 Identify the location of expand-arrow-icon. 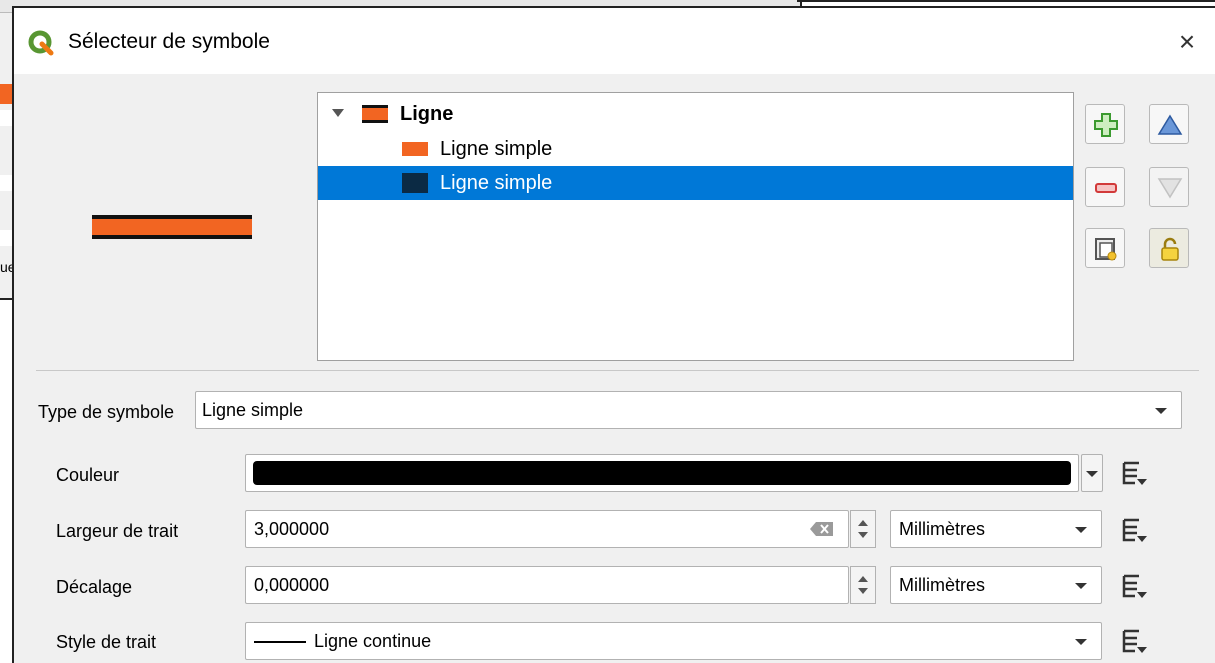
(338, 113).